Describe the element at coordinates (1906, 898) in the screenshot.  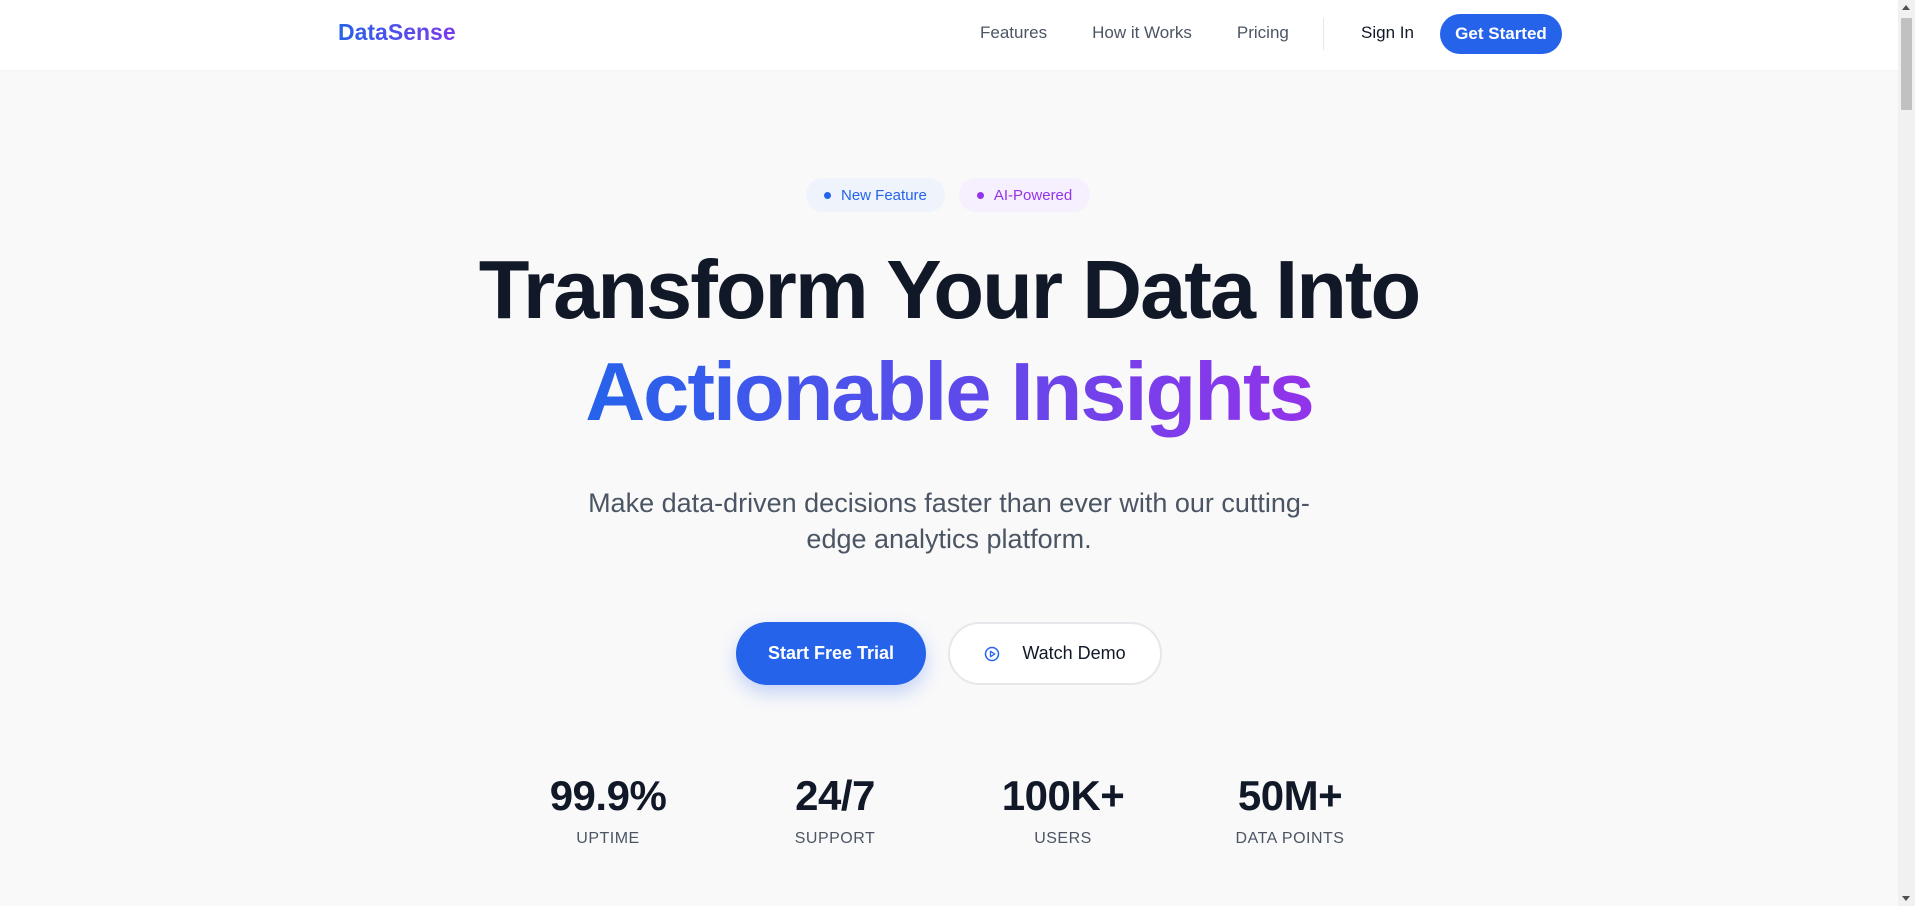
I see `scroll-down-icon` at that location.